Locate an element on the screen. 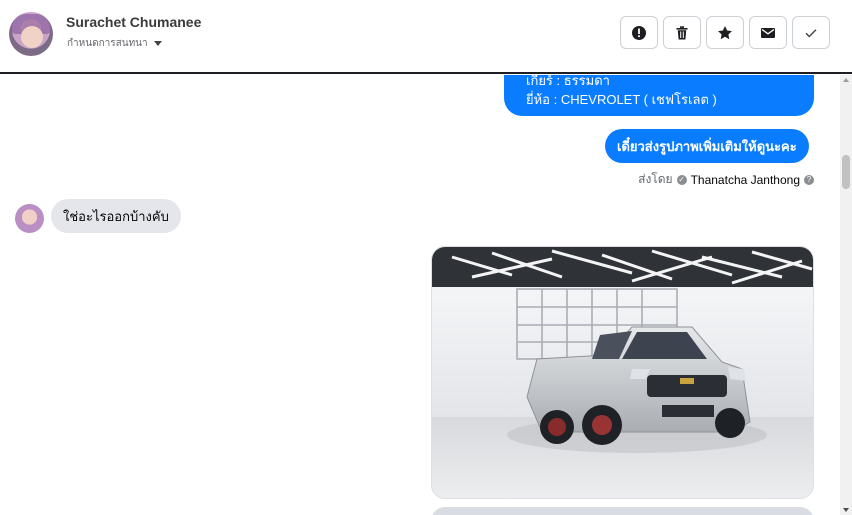  star-icon is located at coordinates (725, 32).